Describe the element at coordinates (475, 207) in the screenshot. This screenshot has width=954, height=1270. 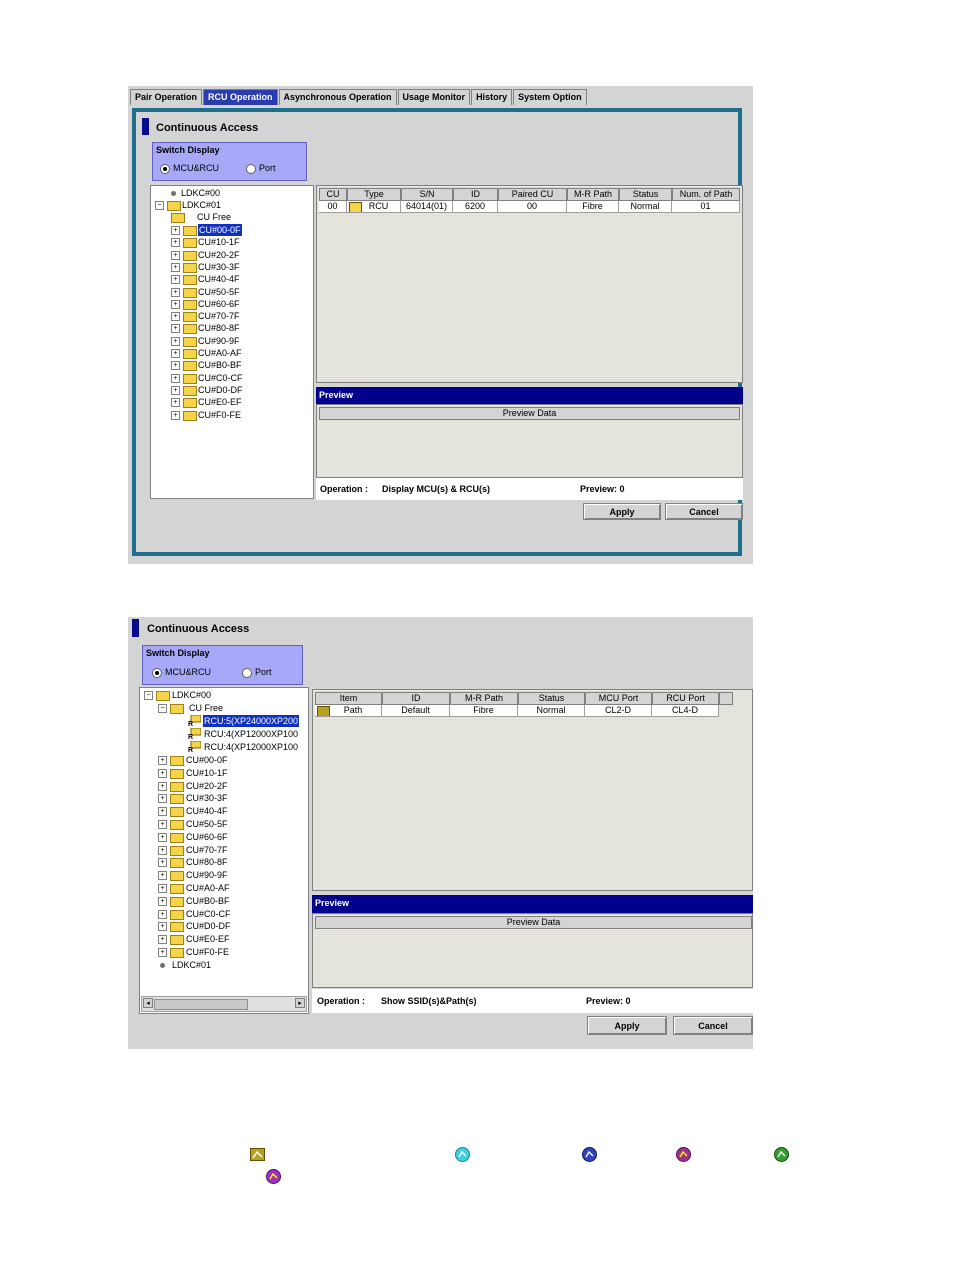
I see `table-cell: 6200` at that location.